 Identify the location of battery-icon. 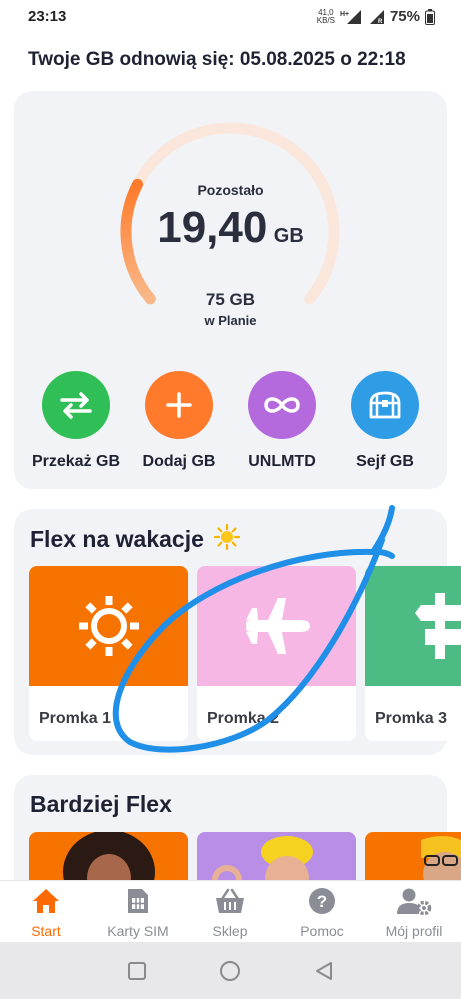
(430, 16).